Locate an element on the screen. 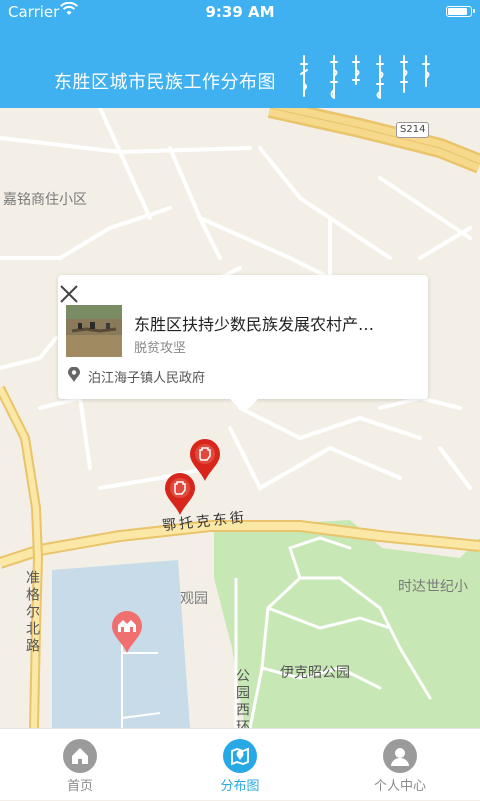 The image size is (480, 801). map-label-gongyuan-xihuan: 公园西环 is located at coordinates (242, 698).